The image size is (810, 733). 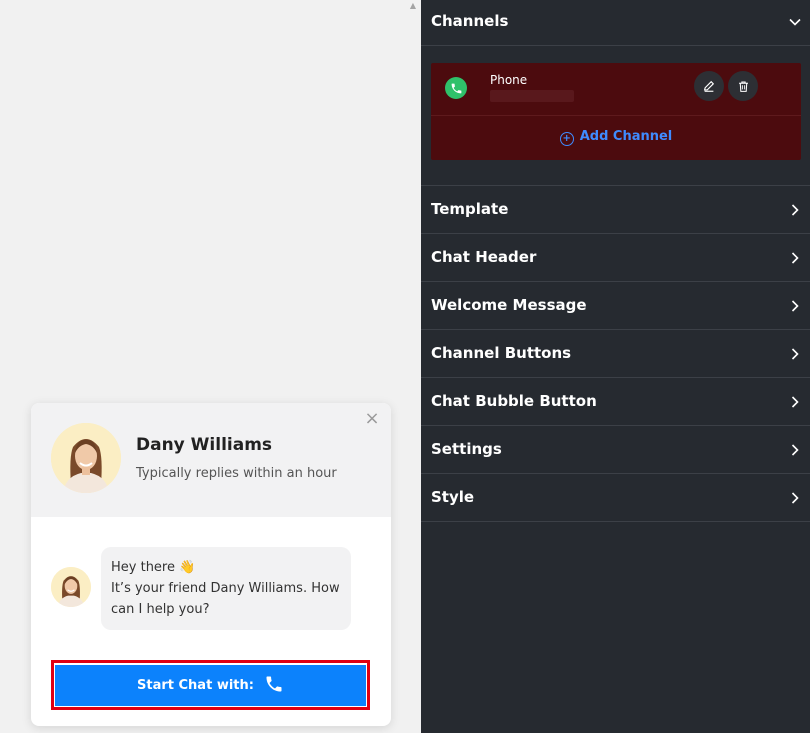 What do you see at coordinates (452, 497) in the screenshot?
I see `section-style: Style` at bounding box center [452, 497].